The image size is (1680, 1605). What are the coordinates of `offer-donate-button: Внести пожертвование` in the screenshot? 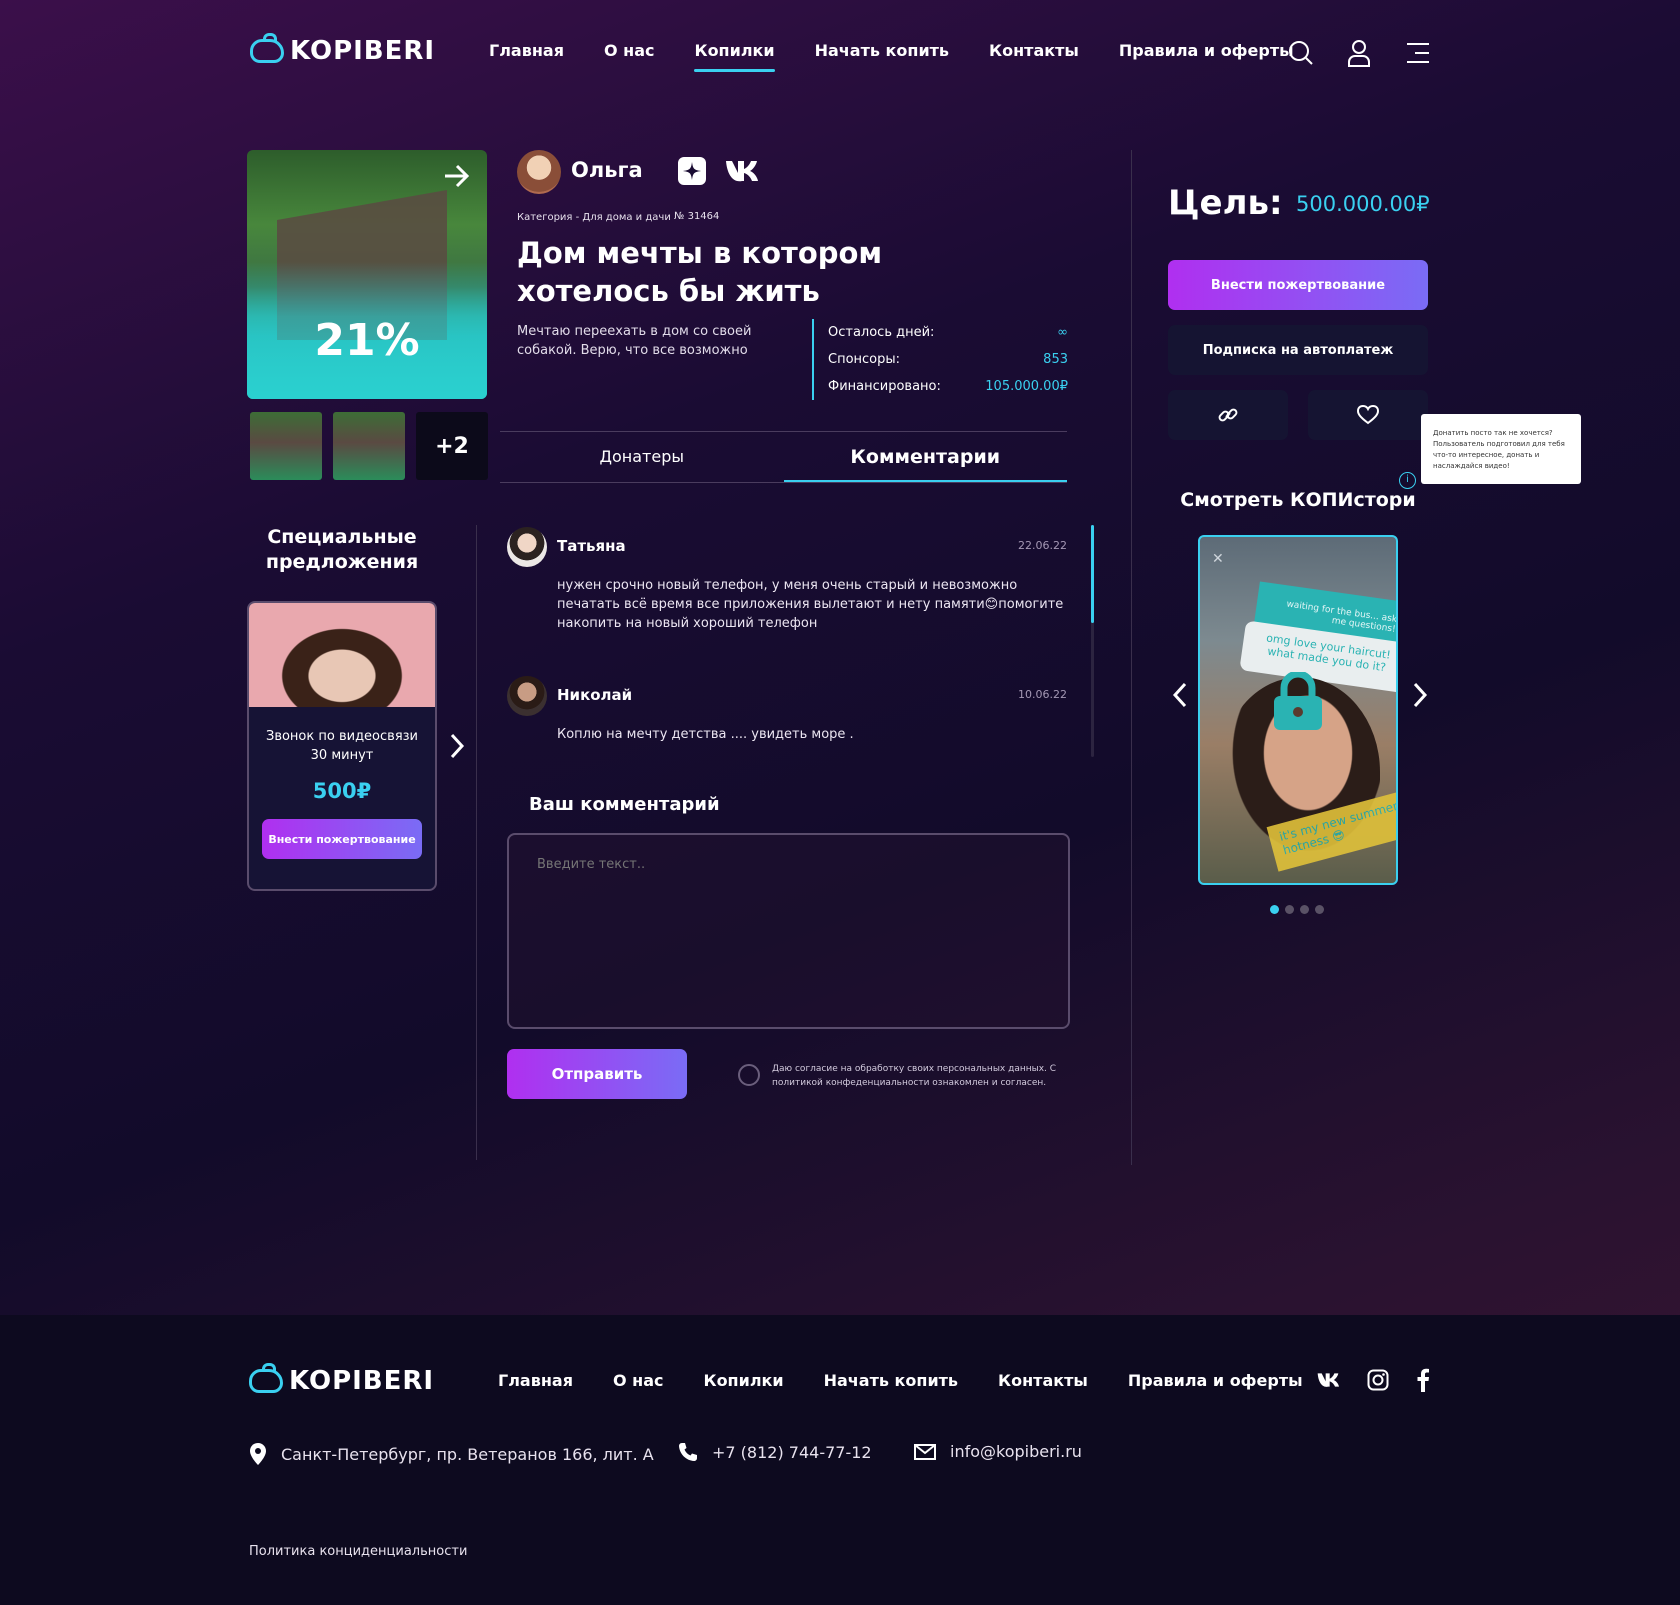 It's located at (342, 839).